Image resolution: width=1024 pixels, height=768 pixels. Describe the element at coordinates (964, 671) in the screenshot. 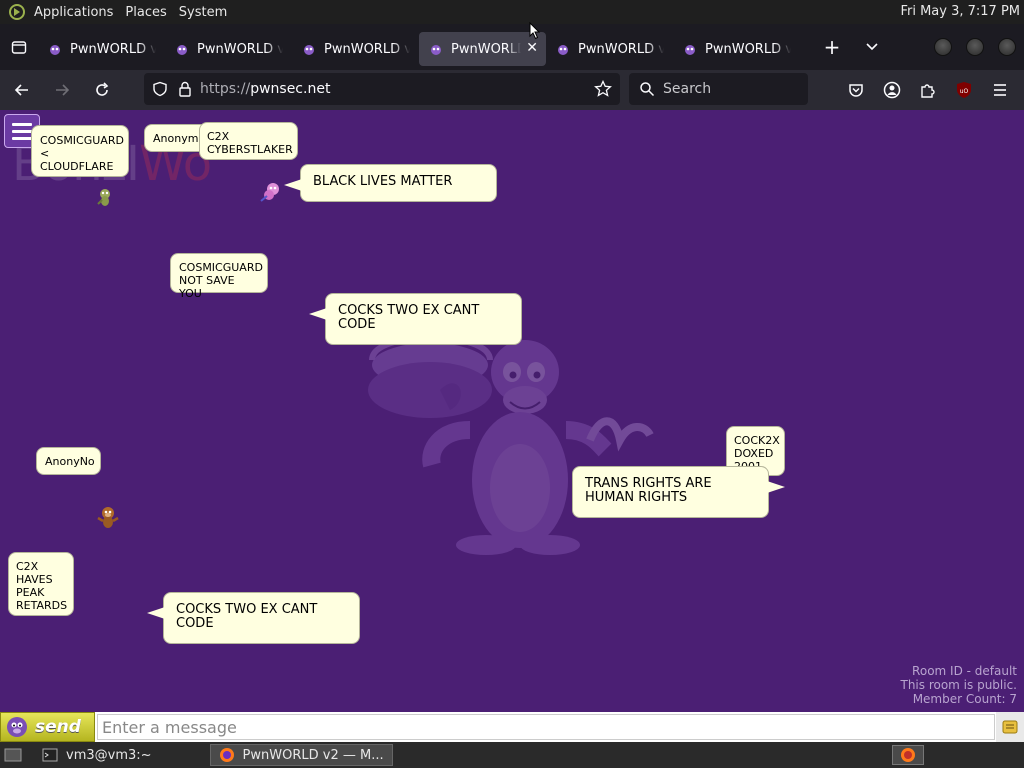

I see `room-id-text: Room ID - default` at that location.